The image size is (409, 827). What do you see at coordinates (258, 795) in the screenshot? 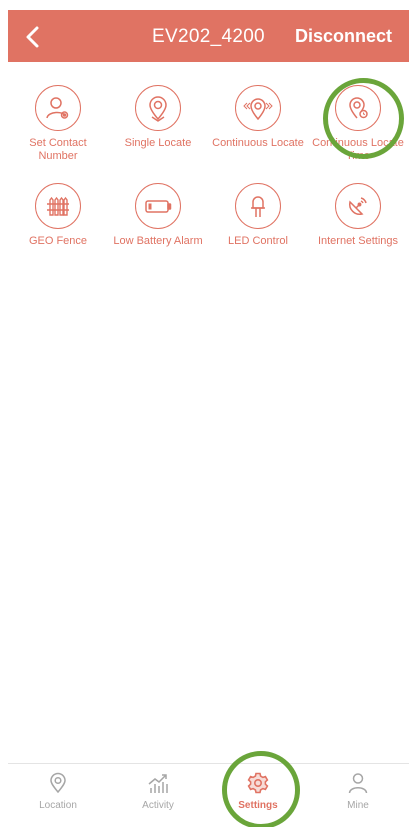
I see `tab-settings: Settings` at bounding box center [258, 795].